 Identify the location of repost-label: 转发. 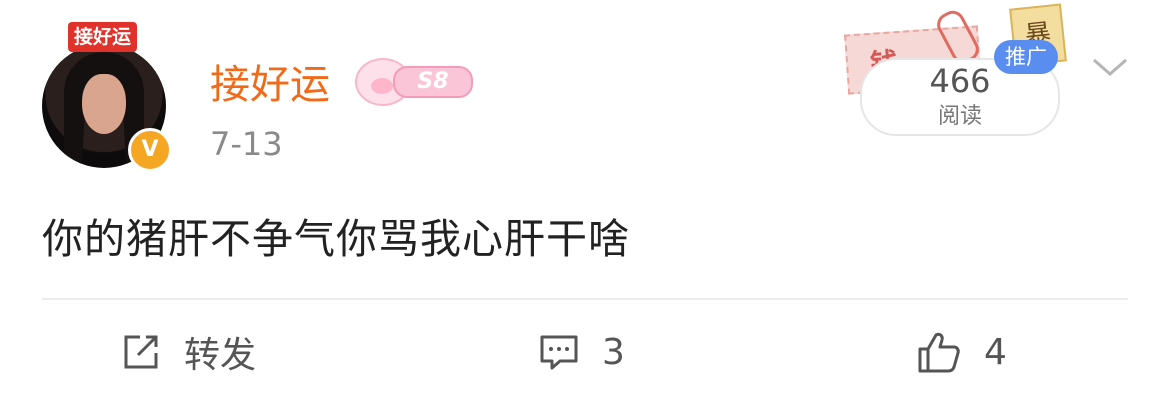
(220, 355).